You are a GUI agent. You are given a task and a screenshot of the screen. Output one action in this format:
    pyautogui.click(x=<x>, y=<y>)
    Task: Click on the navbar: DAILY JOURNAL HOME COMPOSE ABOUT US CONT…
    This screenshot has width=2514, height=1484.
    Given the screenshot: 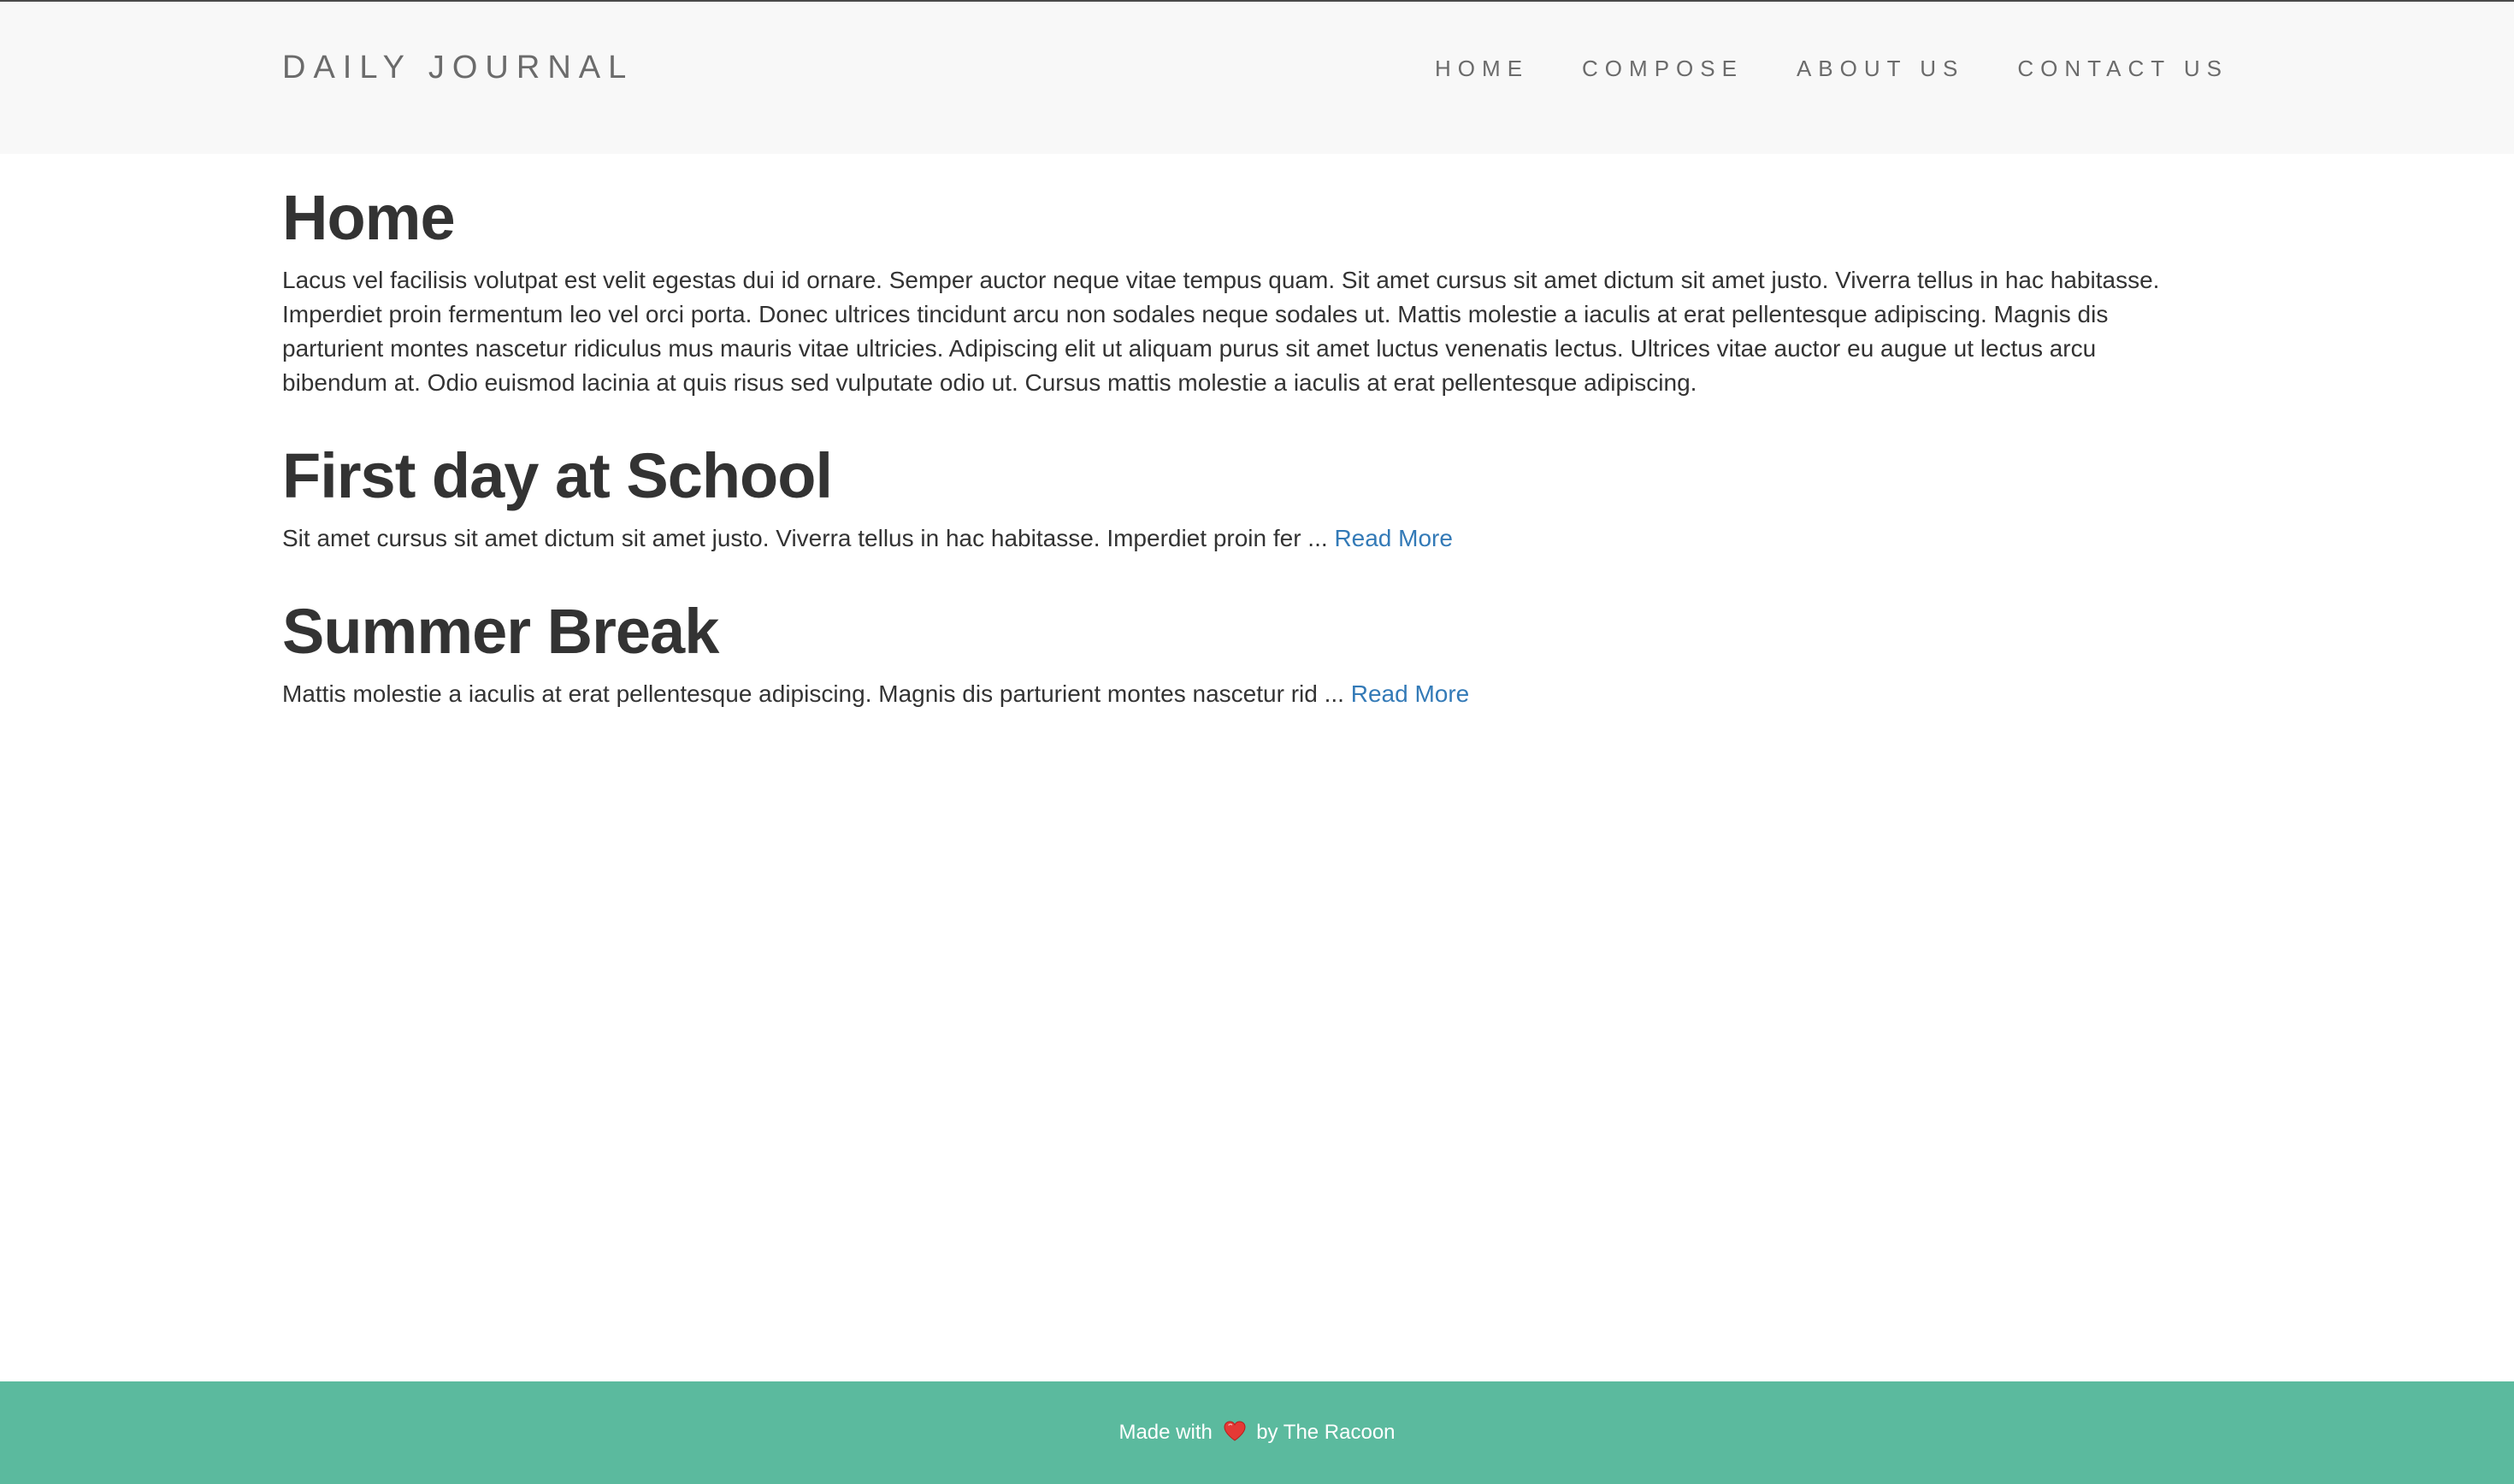 What is the action you would take?
    pyautogui.click(x=1257, y=77)
    